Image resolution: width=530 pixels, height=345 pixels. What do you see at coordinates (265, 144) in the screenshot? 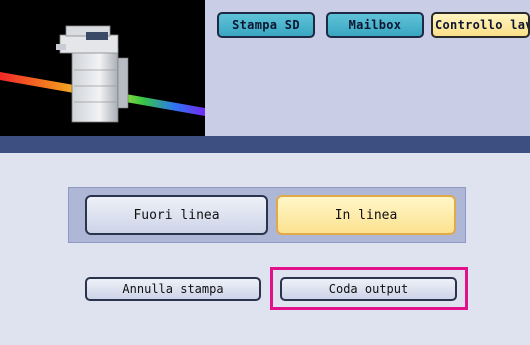
I see `header-band` at bounding box center [265, 144].